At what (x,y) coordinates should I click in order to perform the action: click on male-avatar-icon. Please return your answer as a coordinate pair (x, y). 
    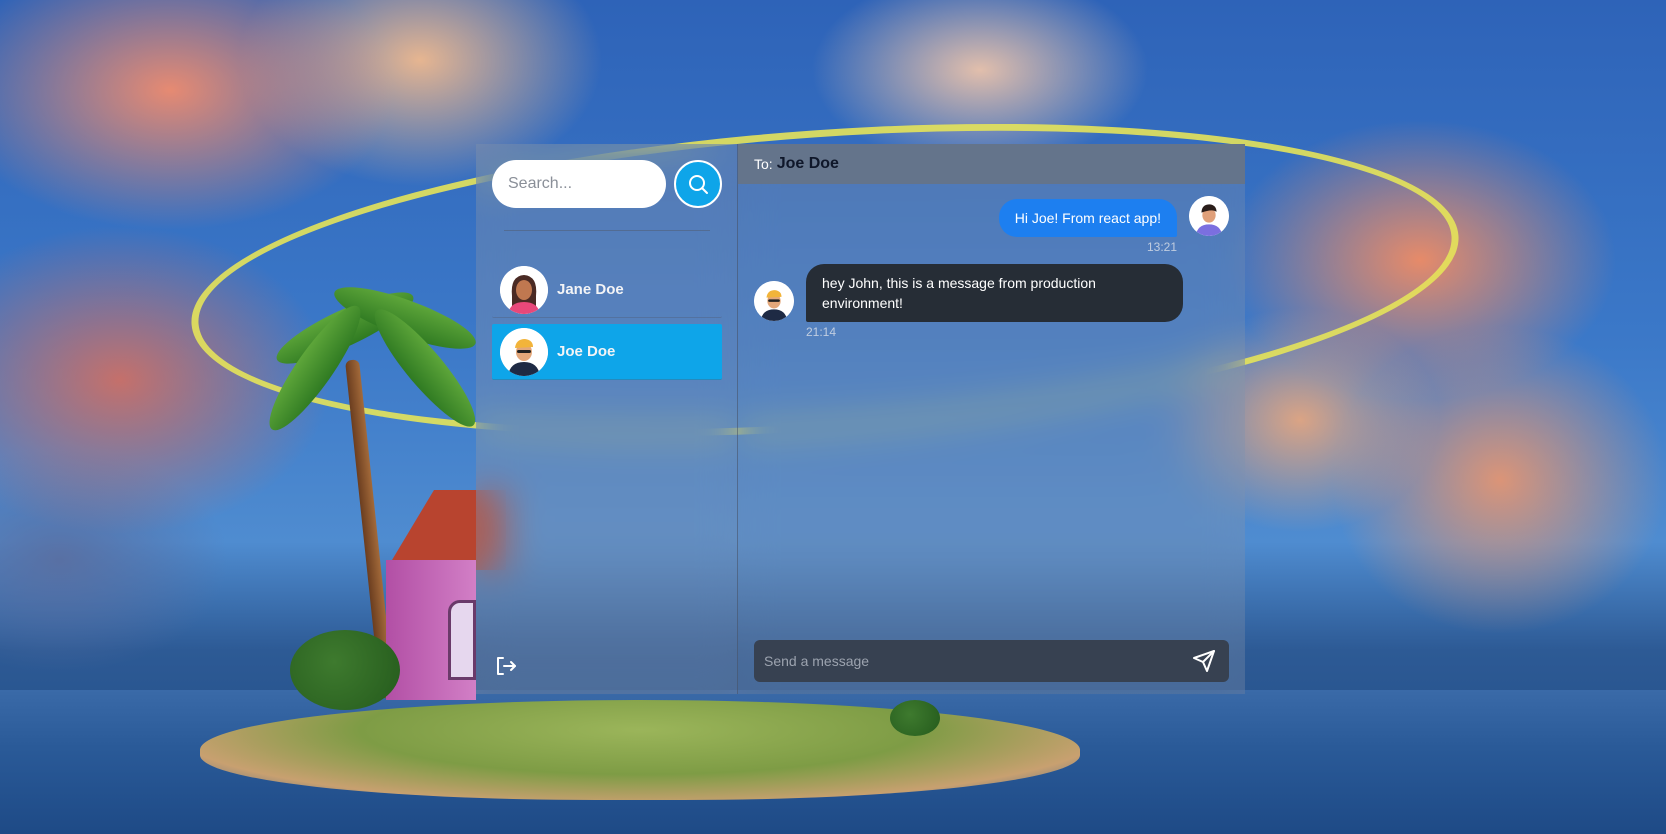
    Looking at the image, I should click on (1209, 216).